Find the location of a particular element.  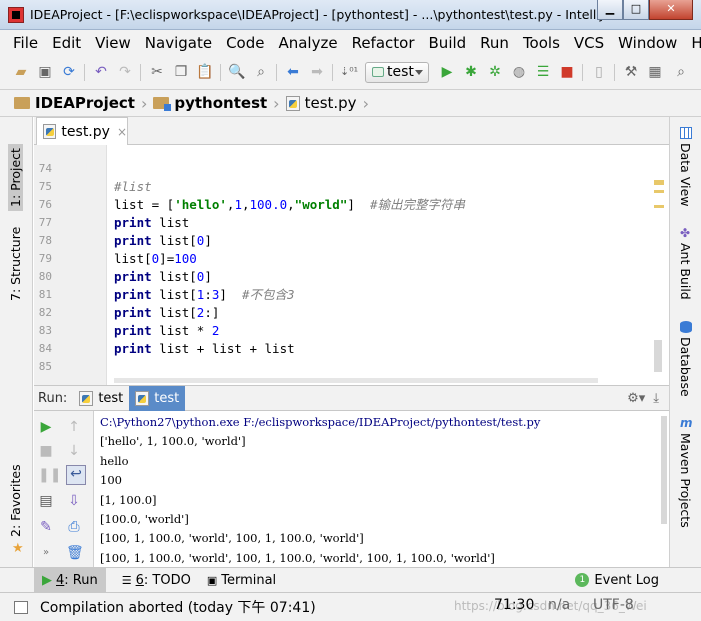

find-icon: 🔍 is located at coordinates (237, 72).